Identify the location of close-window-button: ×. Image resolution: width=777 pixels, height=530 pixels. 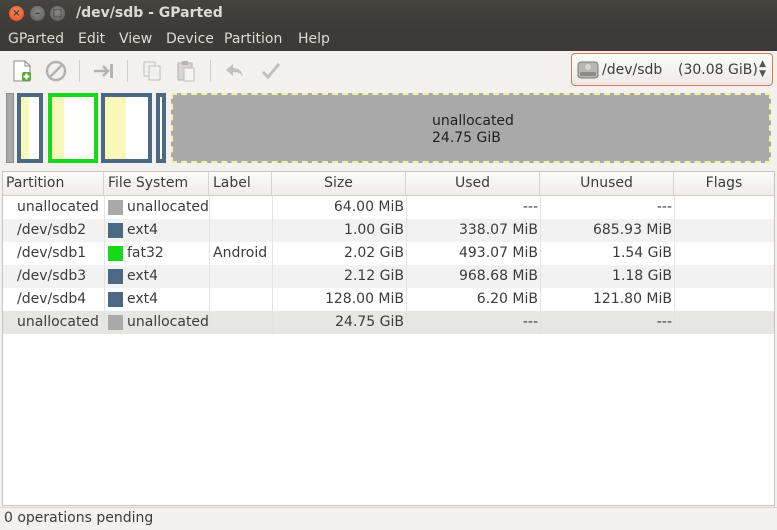
(16, 13).